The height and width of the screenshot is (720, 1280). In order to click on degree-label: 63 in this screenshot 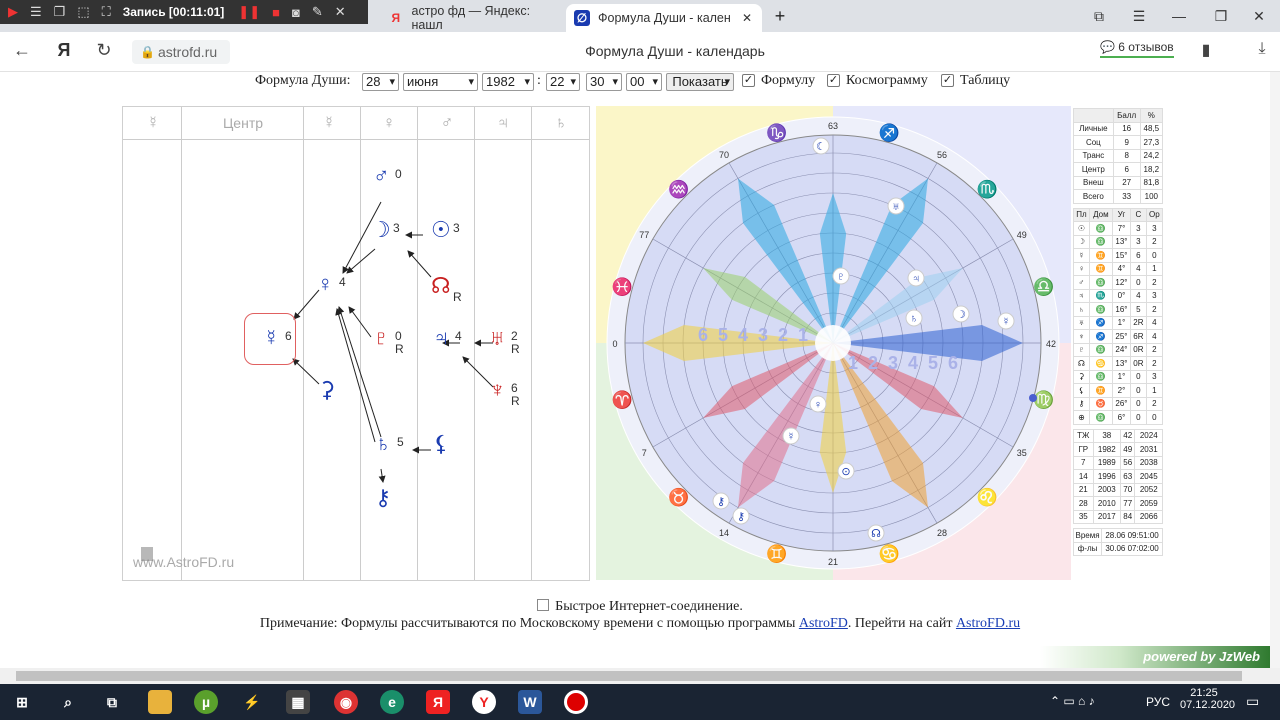, I will do `click(833, 126)`.